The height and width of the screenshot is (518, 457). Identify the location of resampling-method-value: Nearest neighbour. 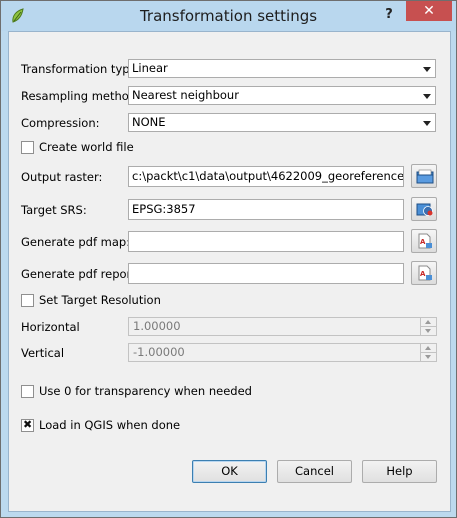
(185, 95).